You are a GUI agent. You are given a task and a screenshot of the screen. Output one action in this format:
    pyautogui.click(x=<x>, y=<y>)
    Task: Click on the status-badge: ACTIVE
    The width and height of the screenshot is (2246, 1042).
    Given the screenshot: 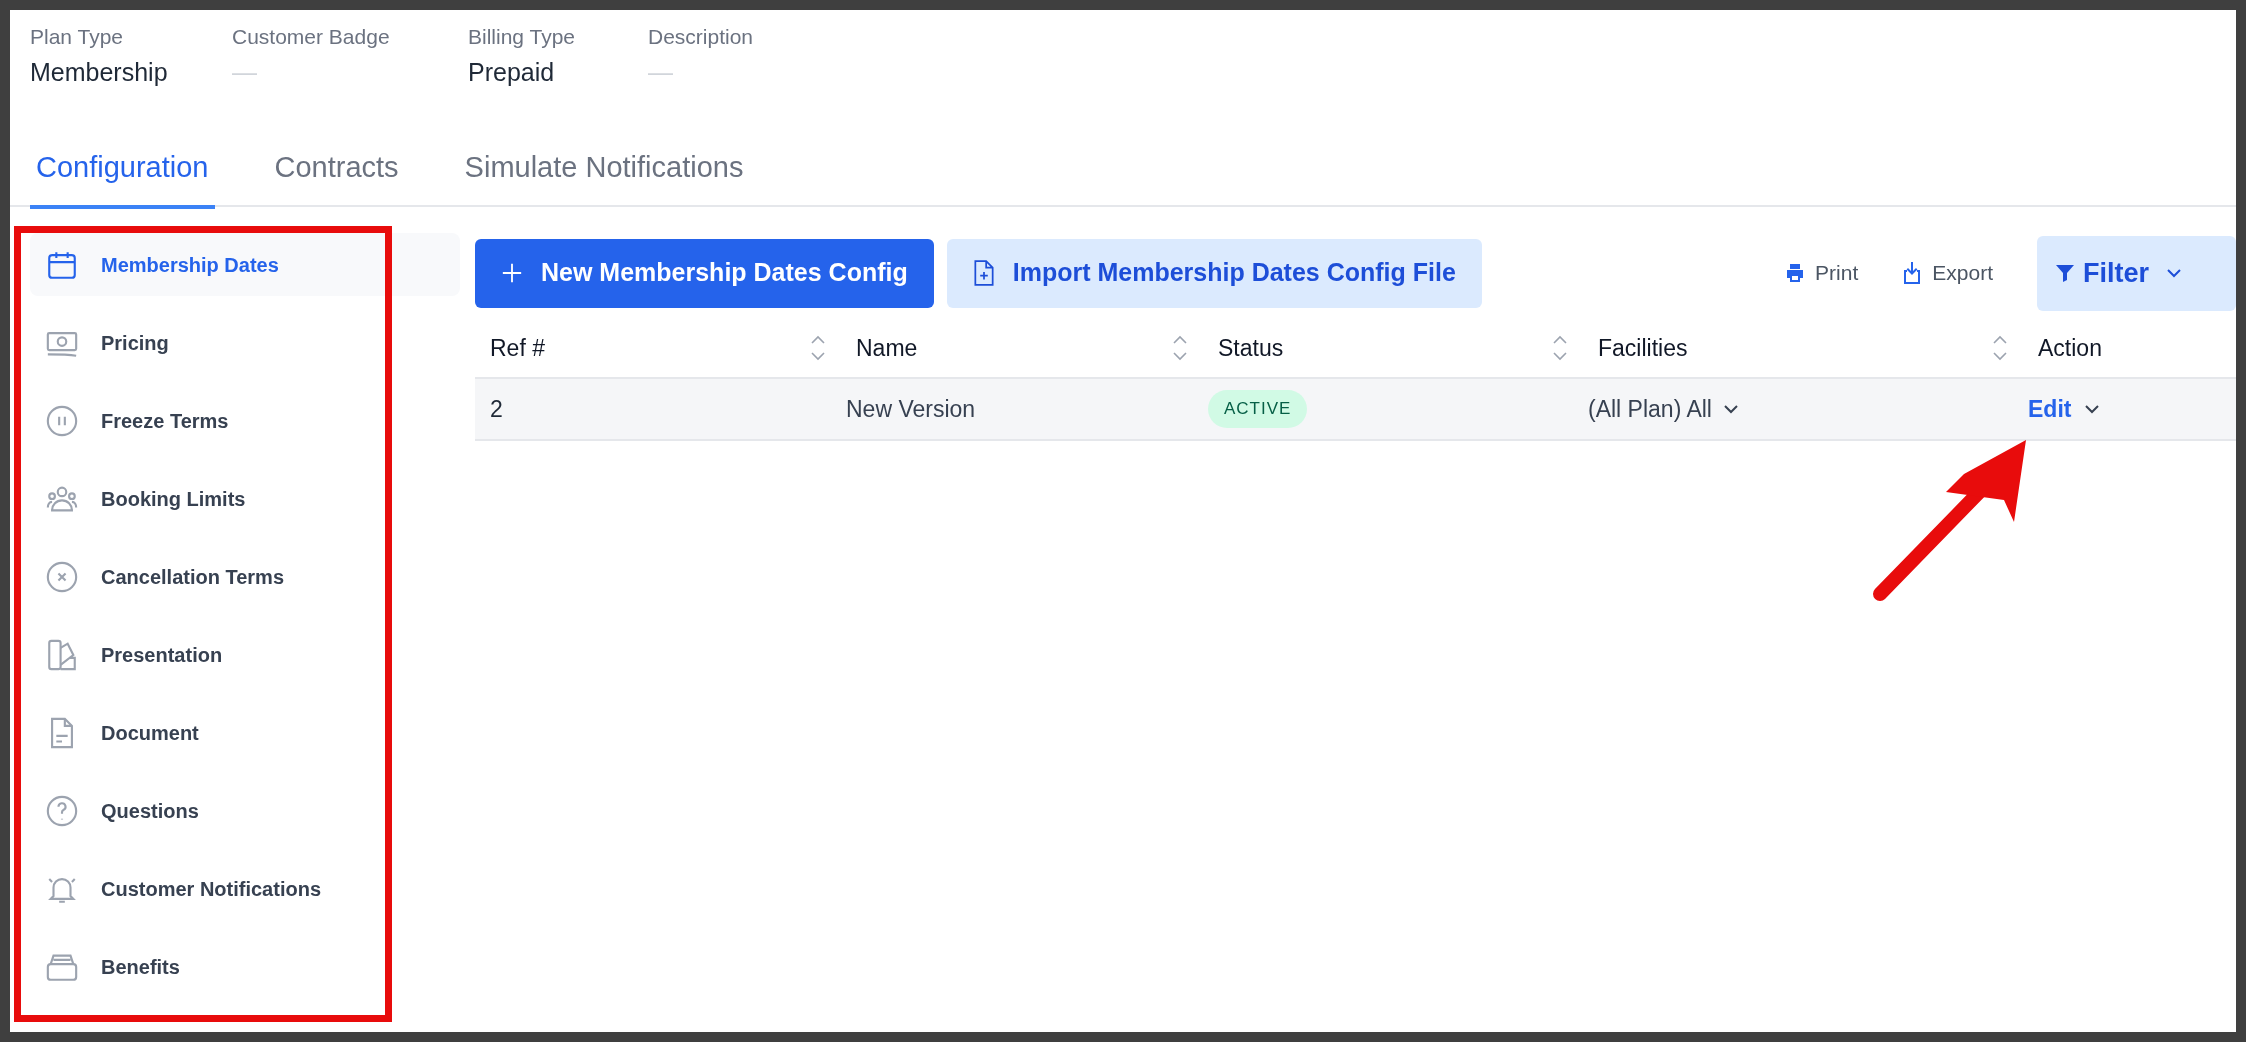 What is the action you would take?
    pyautogui.click(x=1258, y=409)
    